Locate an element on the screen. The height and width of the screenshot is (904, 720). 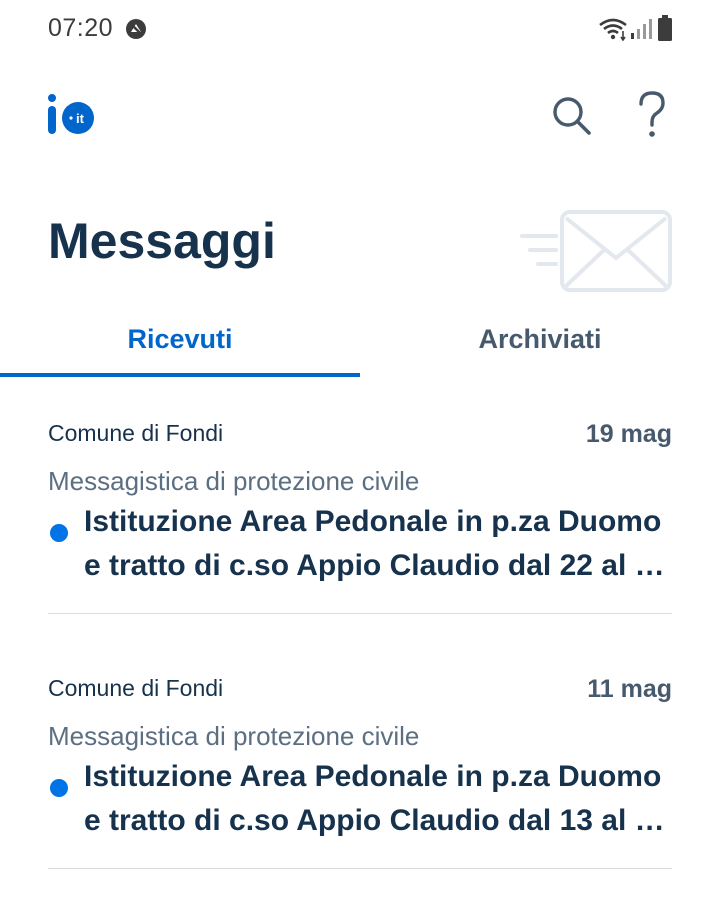
help-button is located at coordinates (652, 115).